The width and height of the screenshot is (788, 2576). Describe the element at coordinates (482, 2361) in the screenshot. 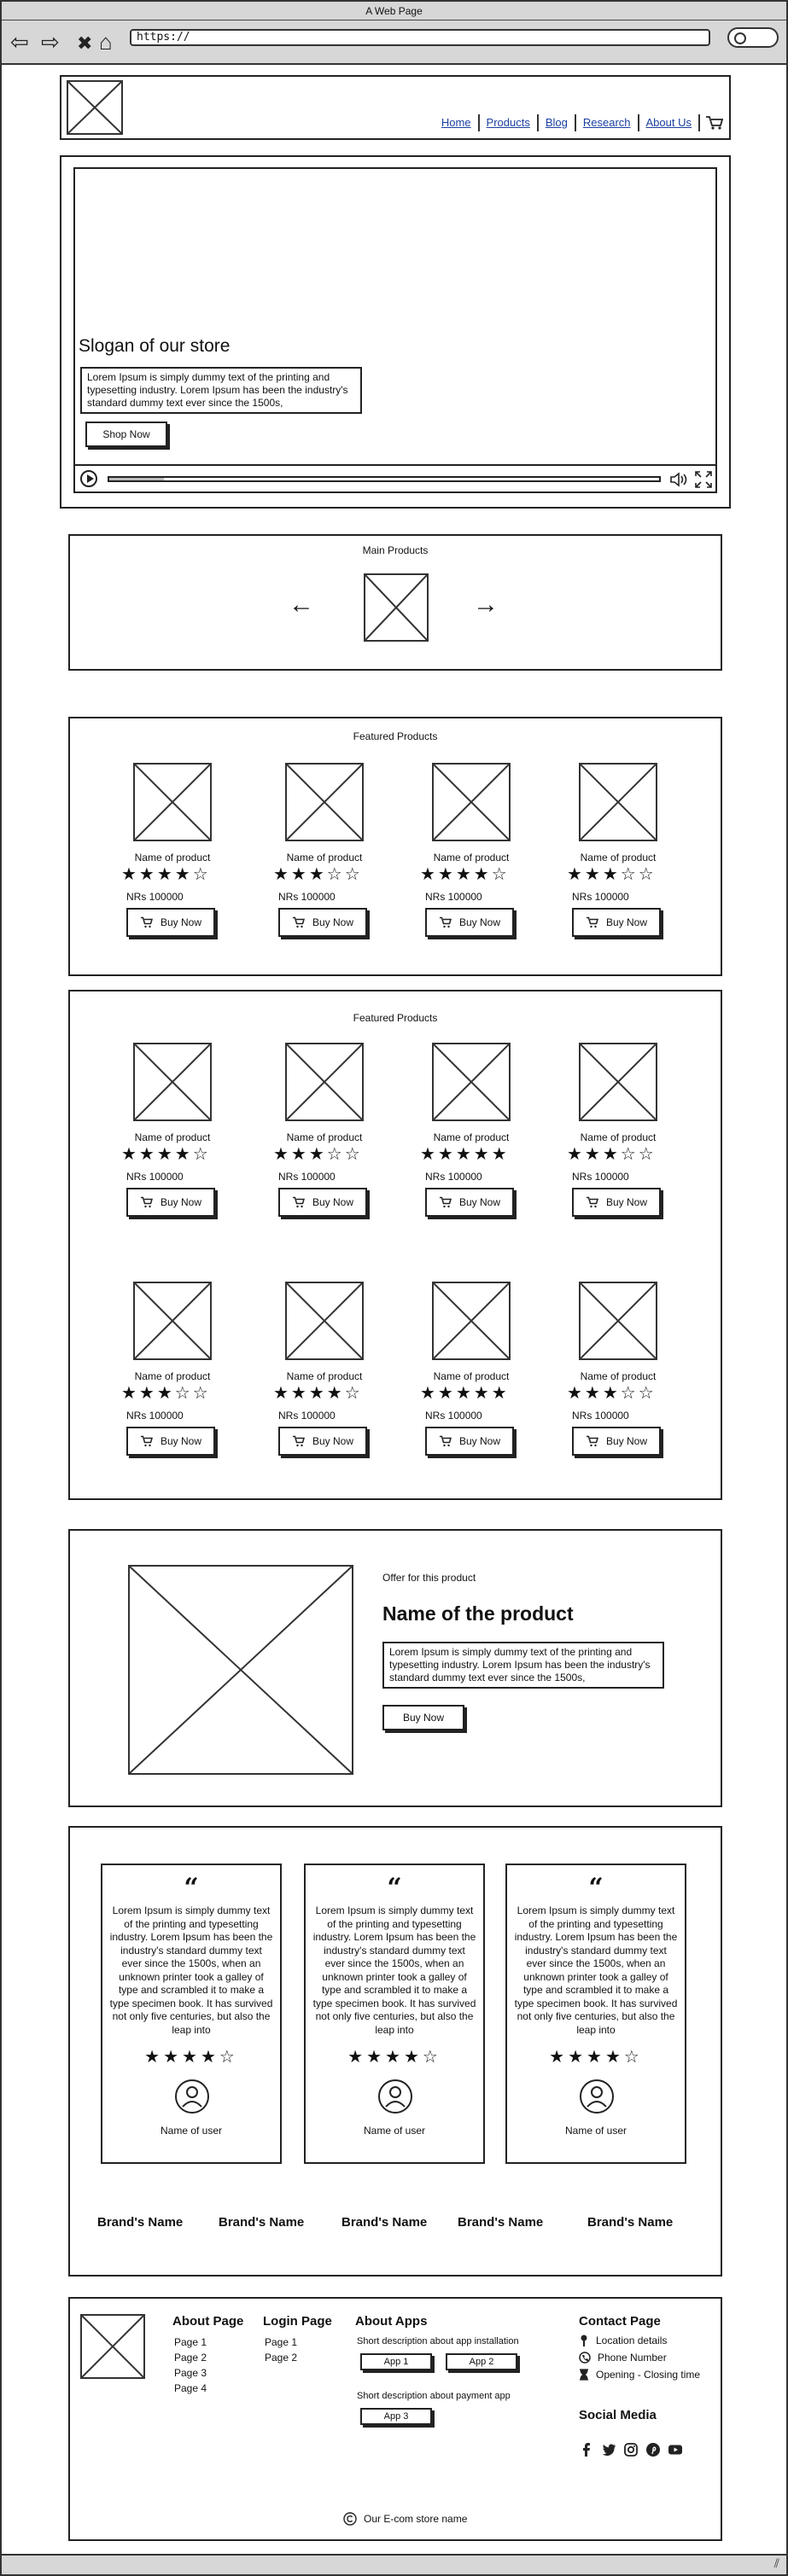

I see `app-2-button: App 2` at that location.